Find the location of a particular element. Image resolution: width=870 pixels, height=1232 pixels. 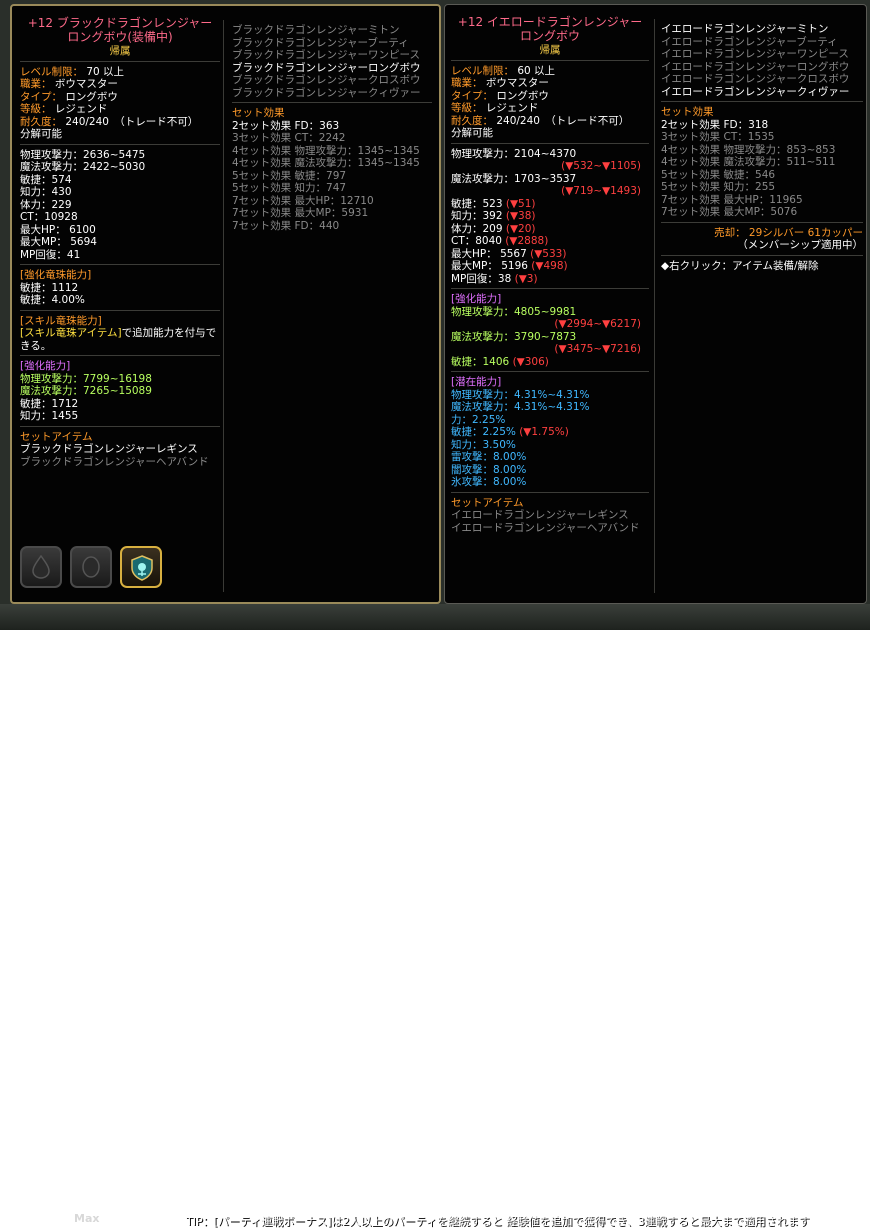

list-item: 5セット効果 敏捷：546 is located at coordinates (718, 174).